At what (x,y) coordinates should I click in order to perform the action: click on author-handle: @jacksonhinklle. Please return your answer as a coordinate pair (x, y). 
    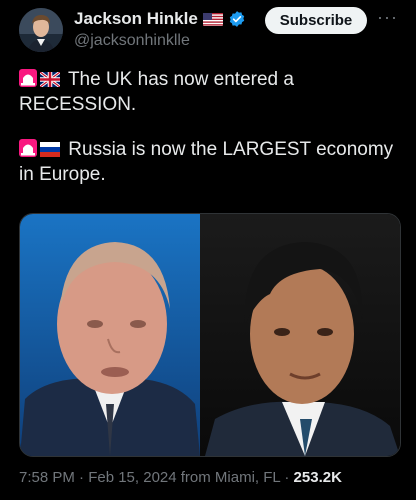
    Looking at the image, I should click on (132, 41).